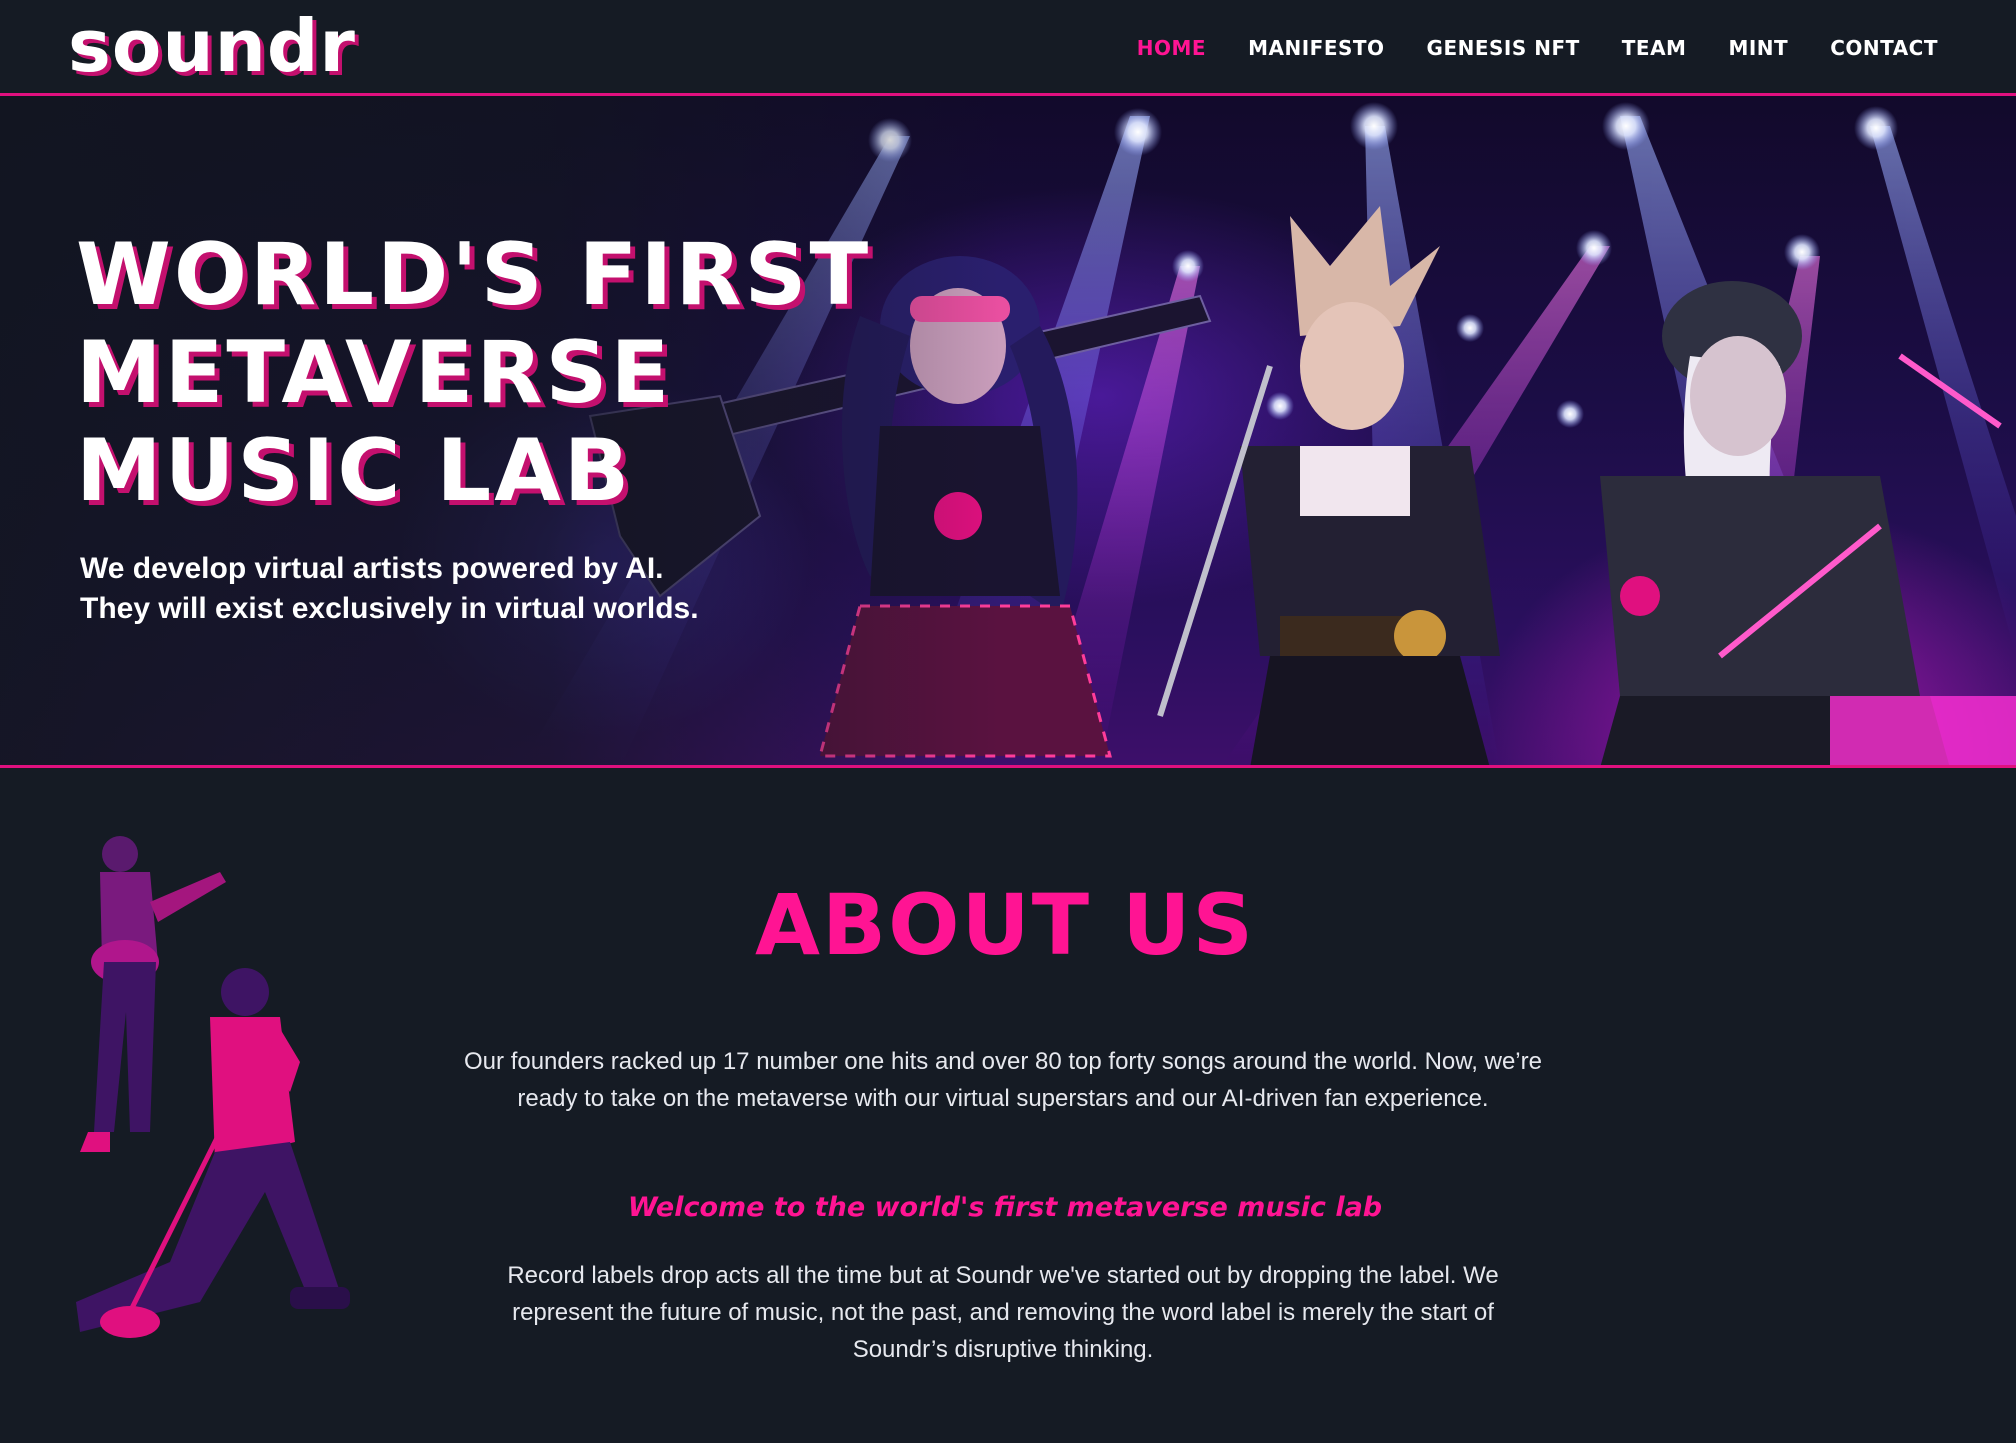 The width and height of the screenshot is (2016, 1443). Describe the element at coordinates (1654, 48) in the screenshot. I see `nav-team: TEAM` at that location.